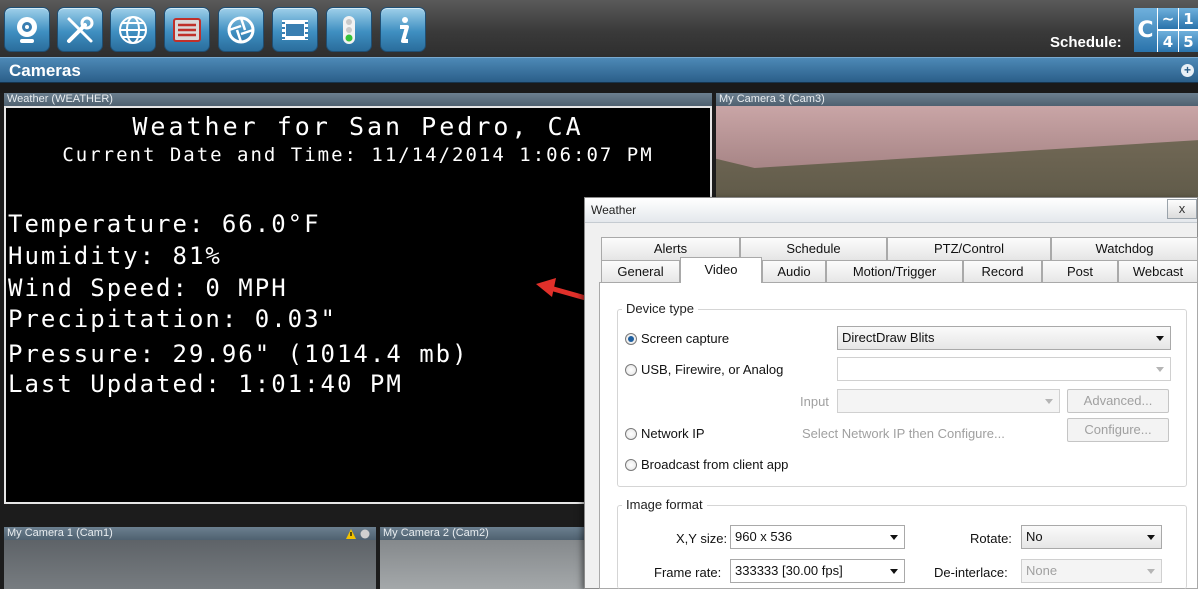  What do you see at coordinates (631, 465) in the screenshot?
I see `broadcast-radio` at bounding box center [631, 465].